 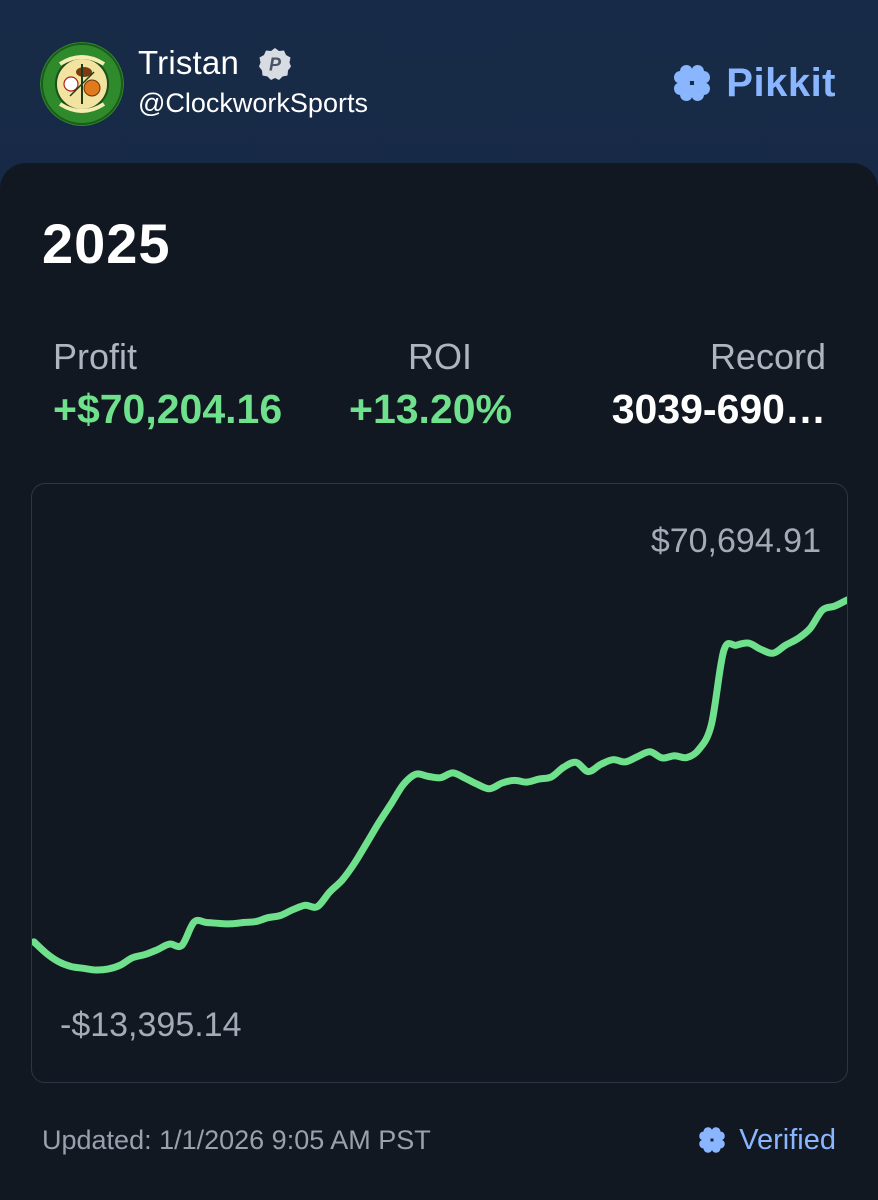 I want to click on chart-max-label: $70,694.91, so click(x=735, y=541).